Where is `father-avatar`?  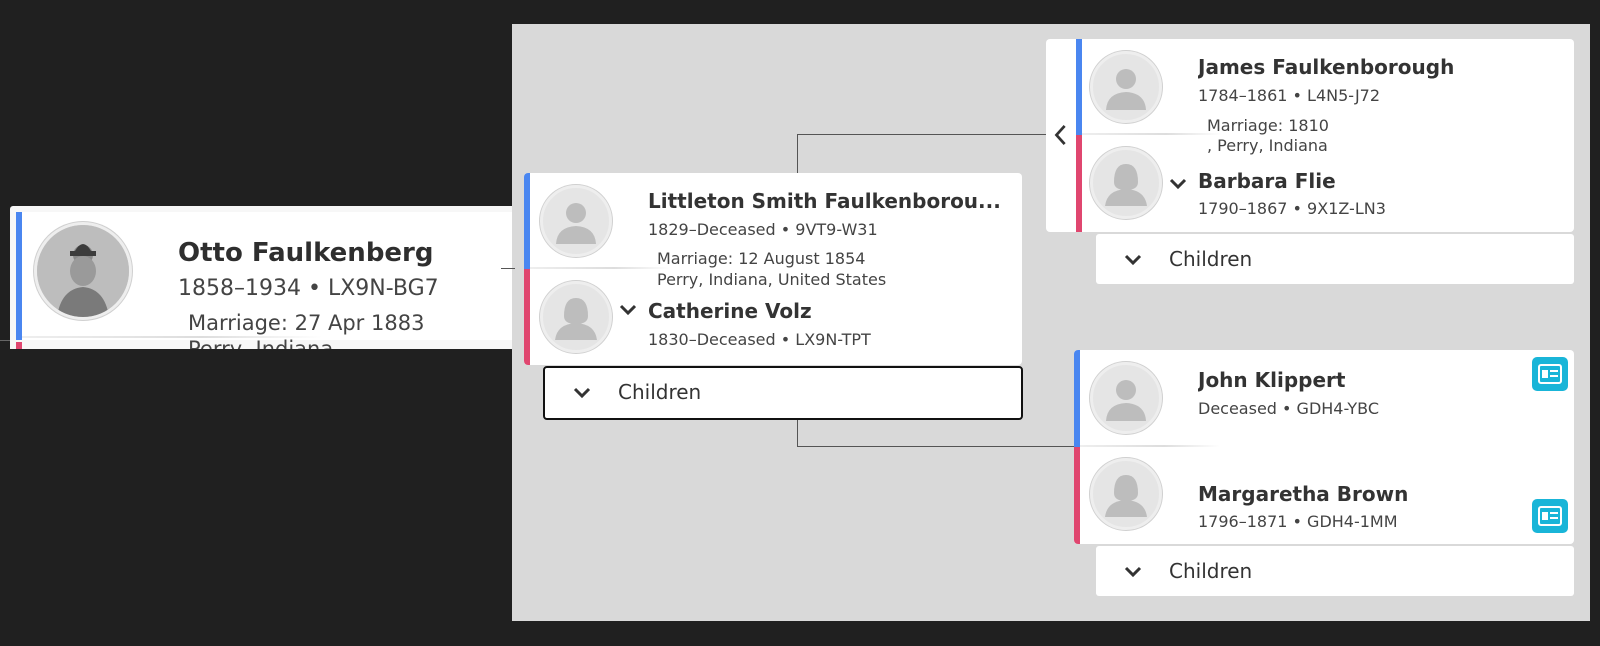 father-avatar is located at coordinates (576, 221).